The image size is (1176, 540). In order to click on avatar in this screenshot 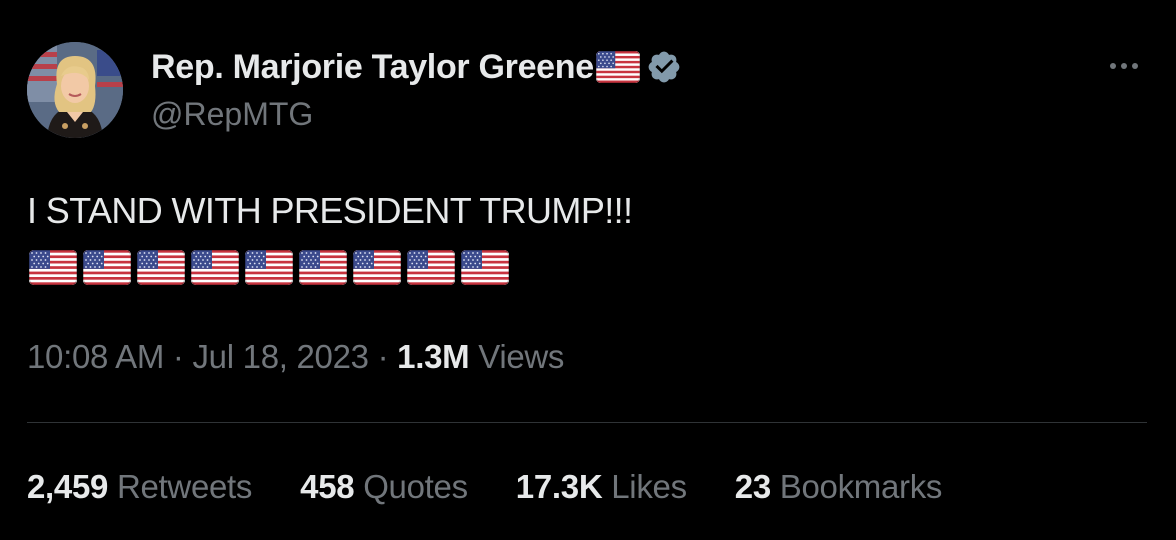, I will do `click(75, 90)`.